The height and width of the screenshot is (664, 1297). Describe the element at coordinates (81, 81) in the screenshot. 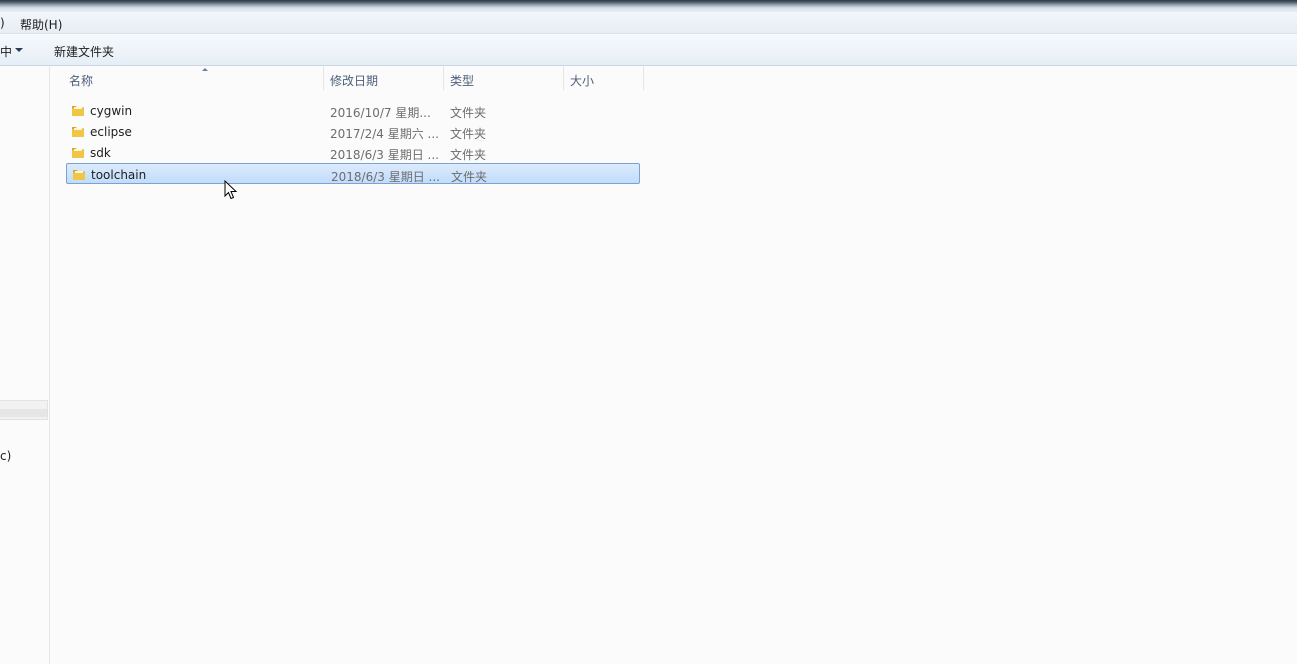

I see `column-header-name-label: 名称` at that location.